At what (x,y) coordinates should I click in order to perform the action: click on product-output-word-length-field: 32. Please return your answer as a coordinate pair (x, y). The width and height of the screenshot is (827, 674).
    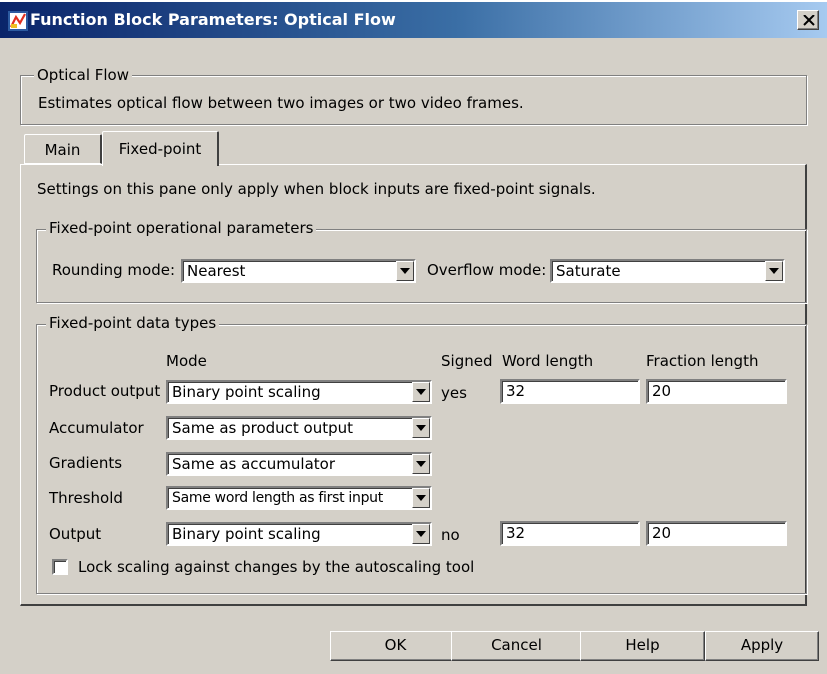
    Looking at the image, I should click on (570, 391).